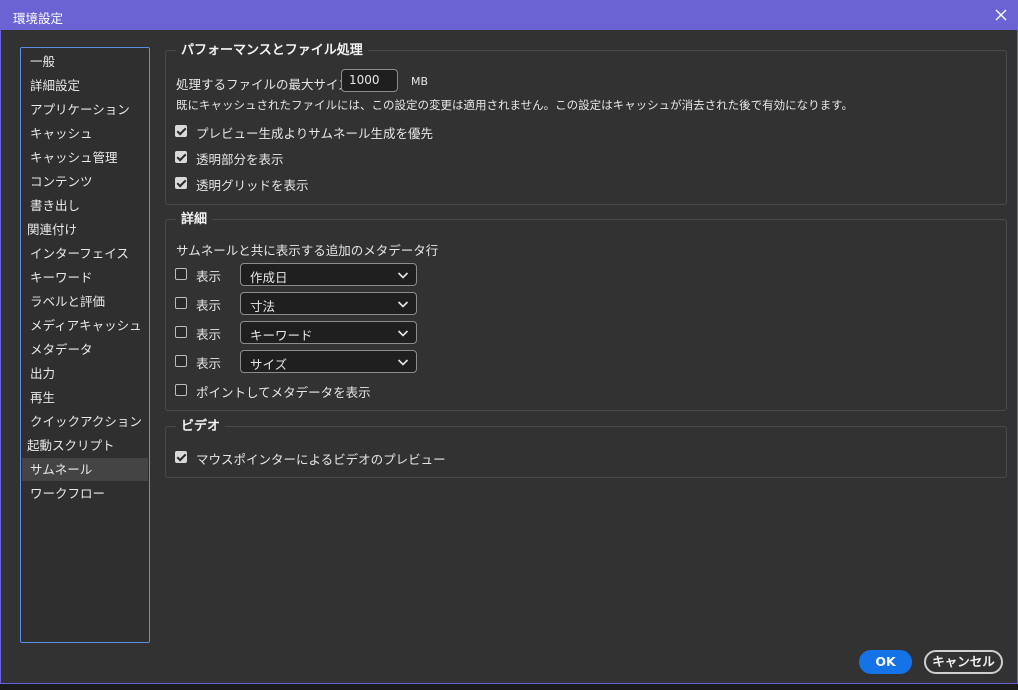  I want to click on background-strip, so click(509, 687).